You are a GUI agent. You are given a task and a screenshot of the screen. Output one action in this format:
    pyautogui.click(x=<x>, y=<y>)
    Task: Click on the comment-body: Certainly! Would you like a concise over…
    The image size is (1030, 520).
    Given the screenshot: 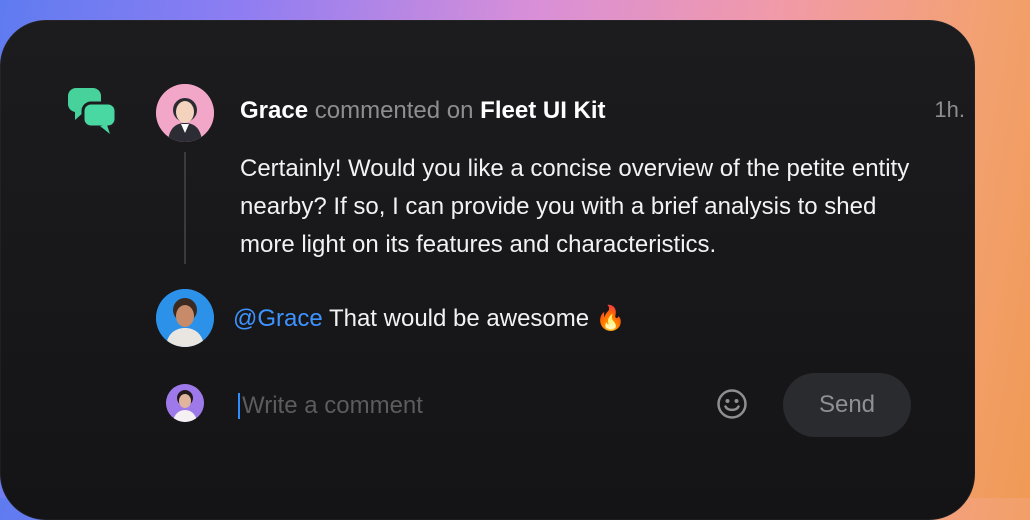 What is the action you would take?
    pyautogui.click(x=575, y=206)
    